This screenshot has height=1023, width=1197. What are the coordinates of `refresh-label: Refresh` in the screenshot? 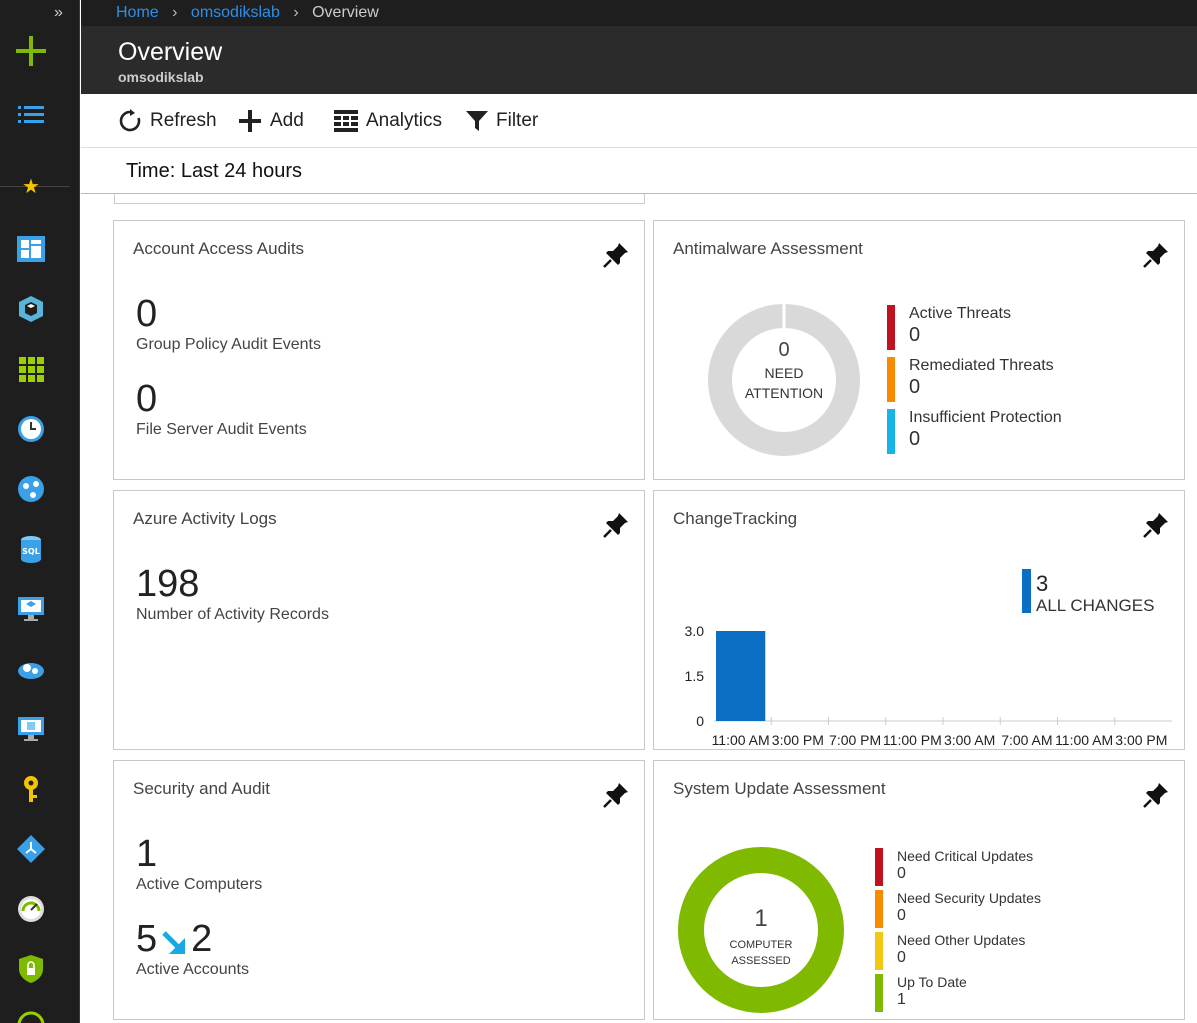 It's located at (183, 120).